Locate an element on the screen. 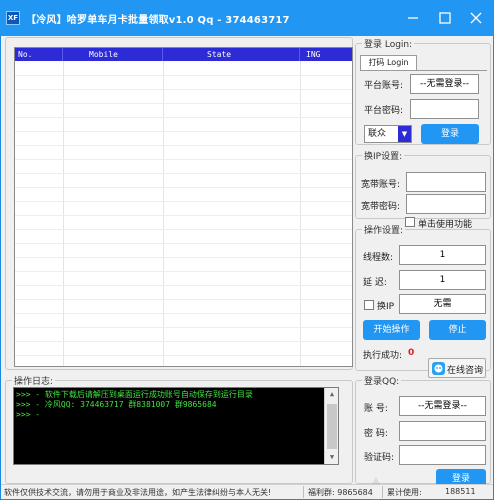 The width and height of the screenshot is (494, 500). scroll-thumb is located at coordinates (332, 426).